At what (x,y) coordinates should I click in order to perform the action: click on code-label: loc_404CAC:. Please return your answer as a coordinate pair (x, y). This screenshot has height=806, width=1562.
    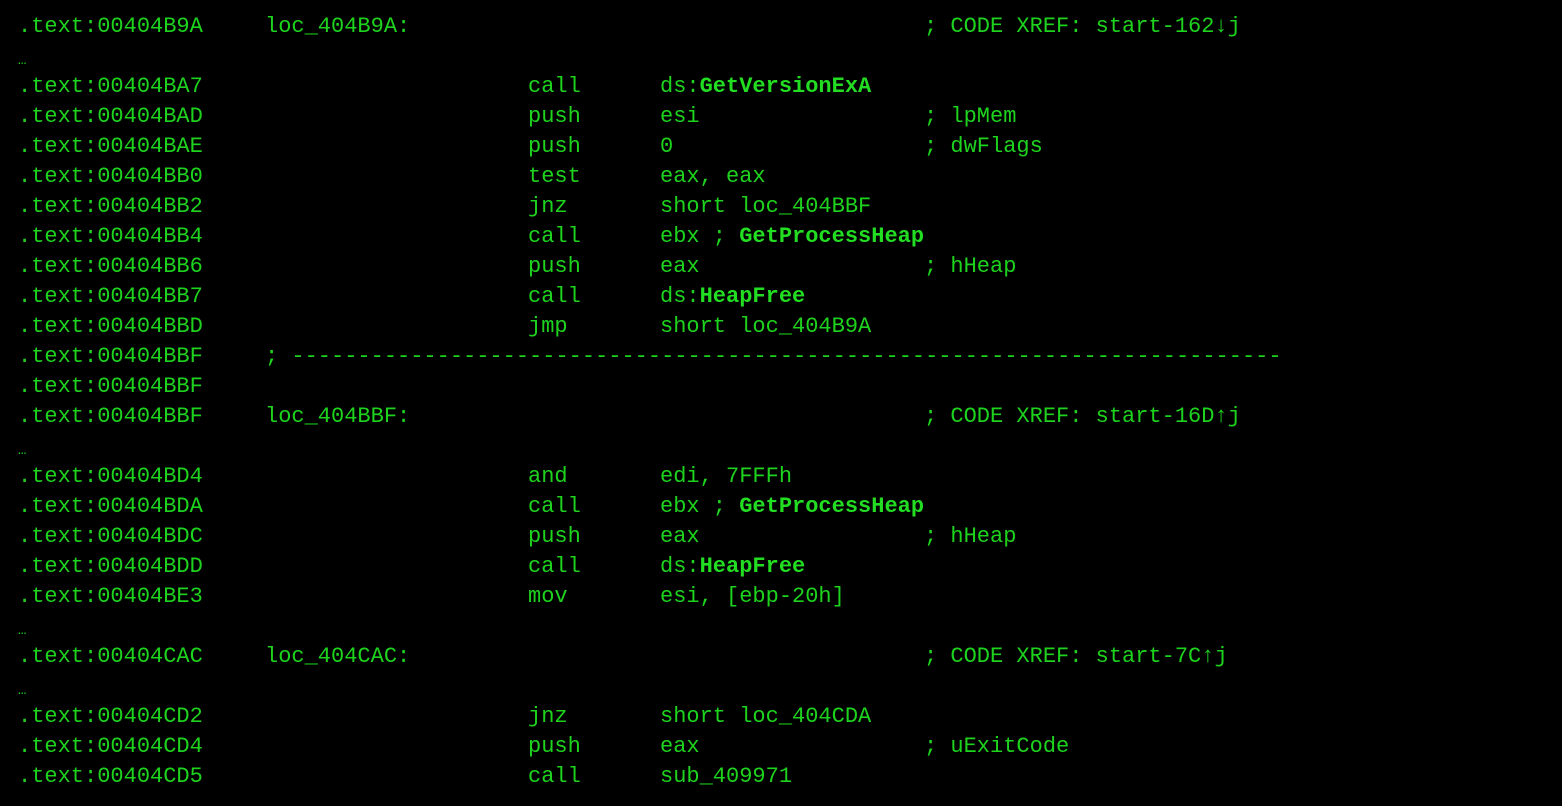
    Looking at the image, I should click on (337, 657).